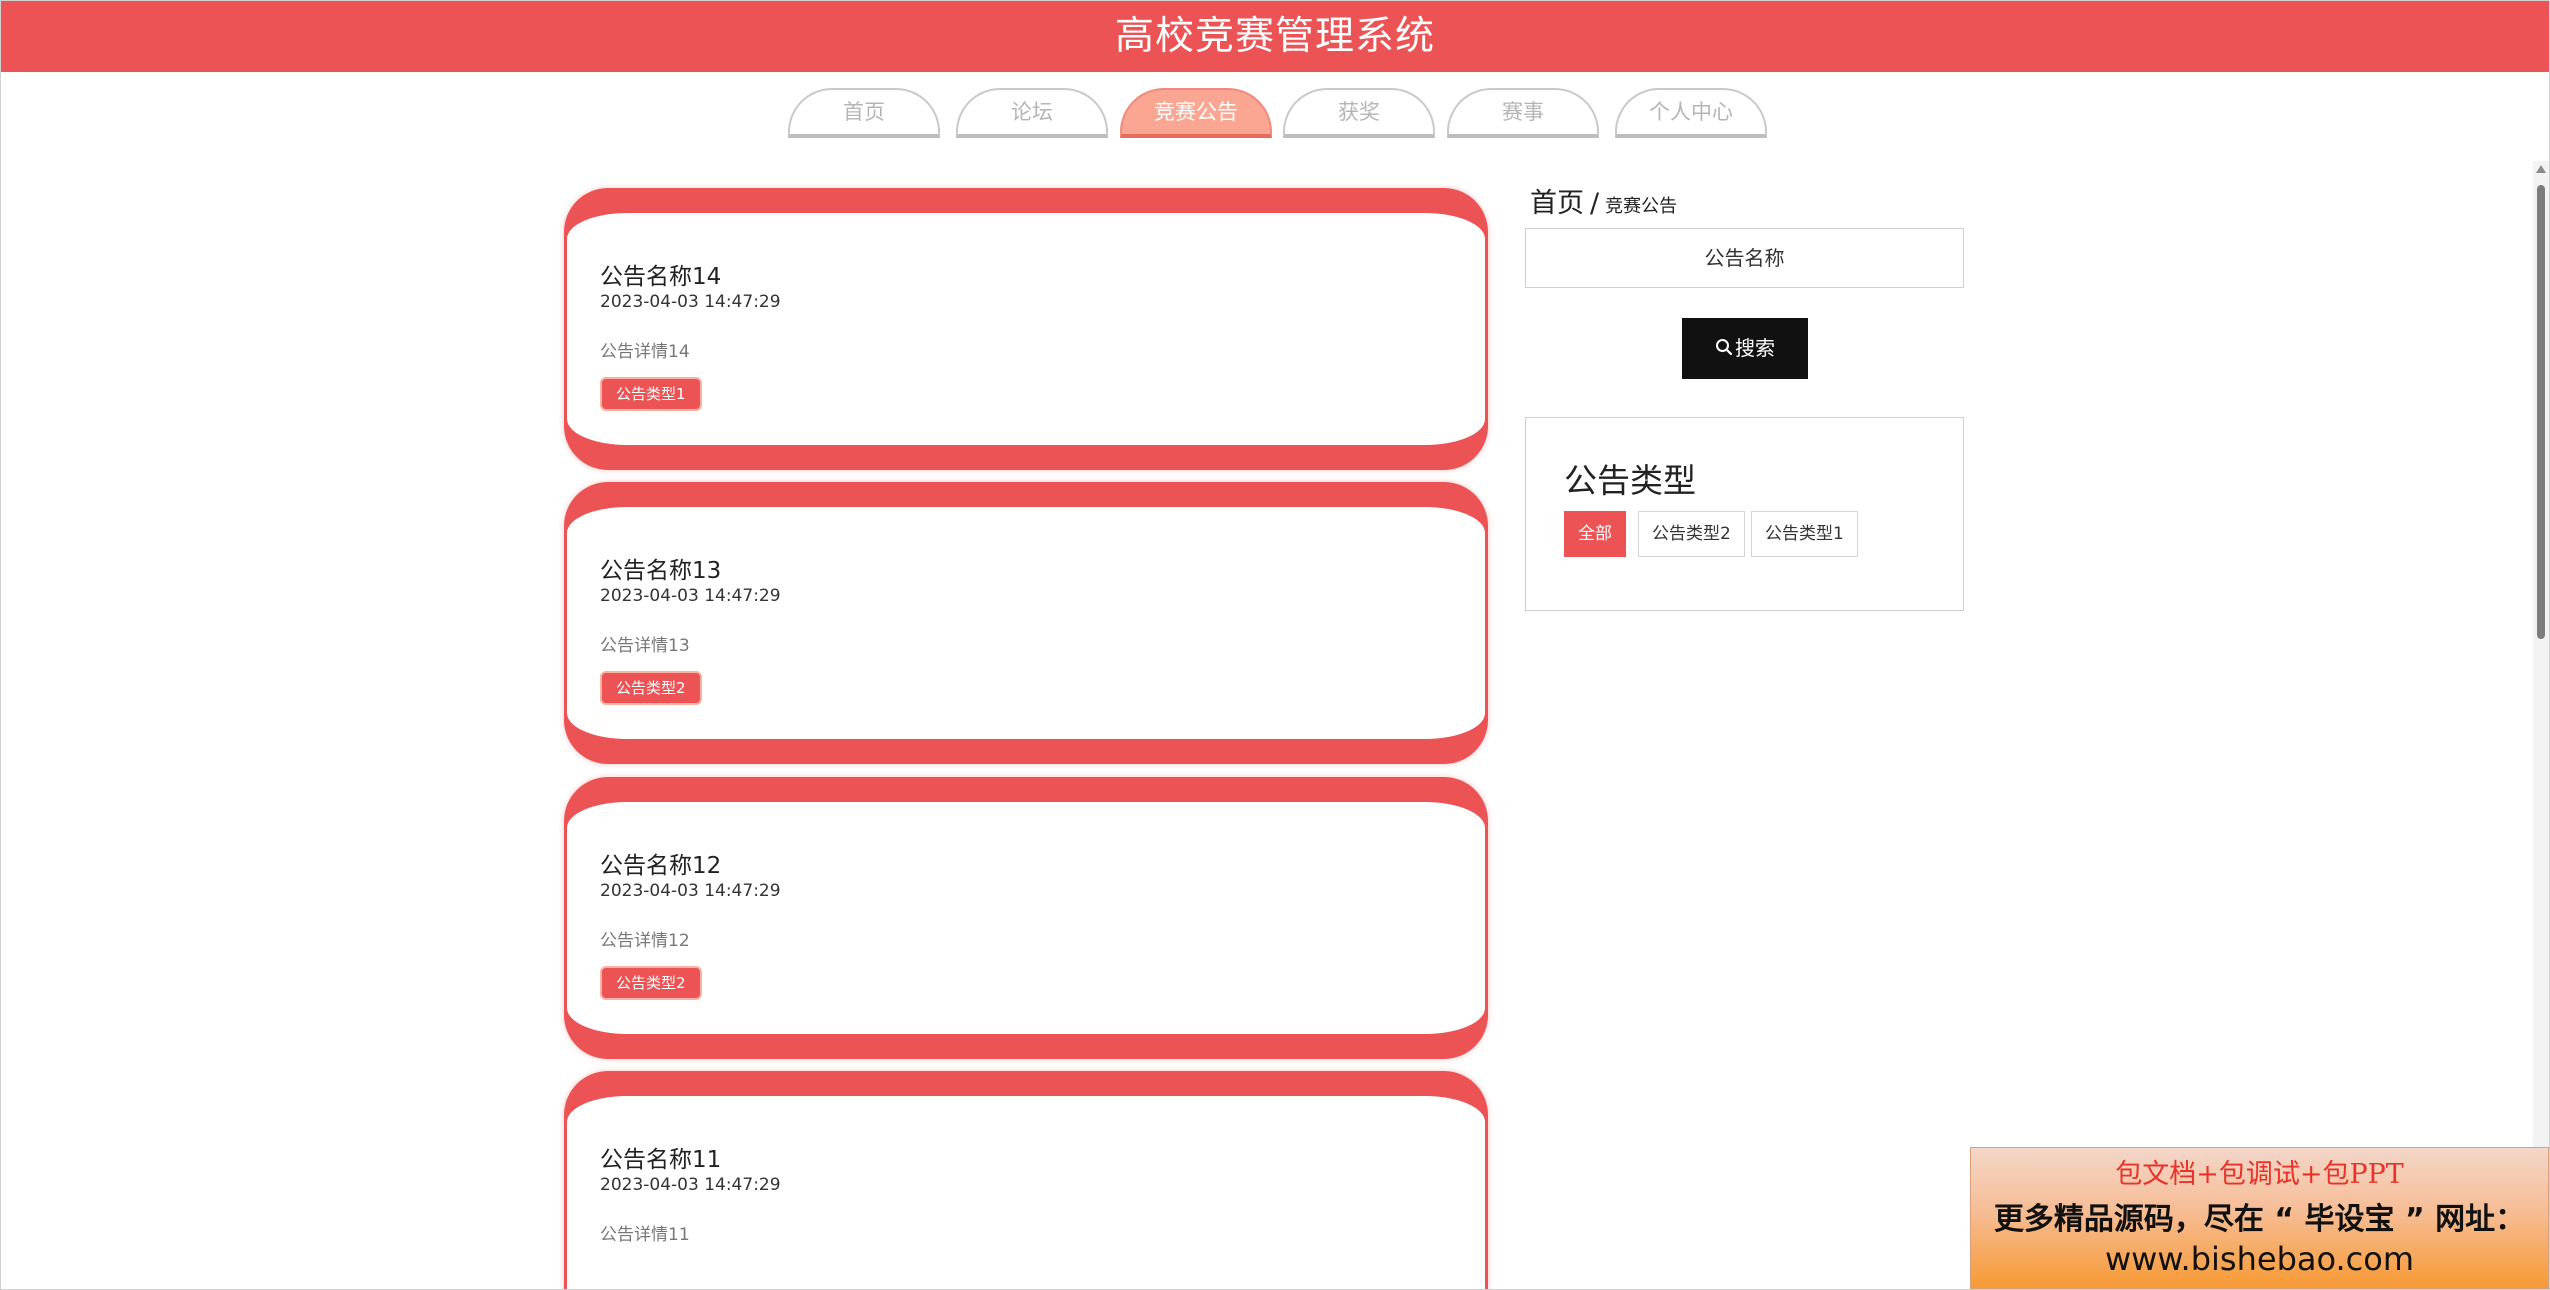 The width and height of the screenshot is (2550, 1290). I want to click on tab-home: 首页, so click(864, 113).